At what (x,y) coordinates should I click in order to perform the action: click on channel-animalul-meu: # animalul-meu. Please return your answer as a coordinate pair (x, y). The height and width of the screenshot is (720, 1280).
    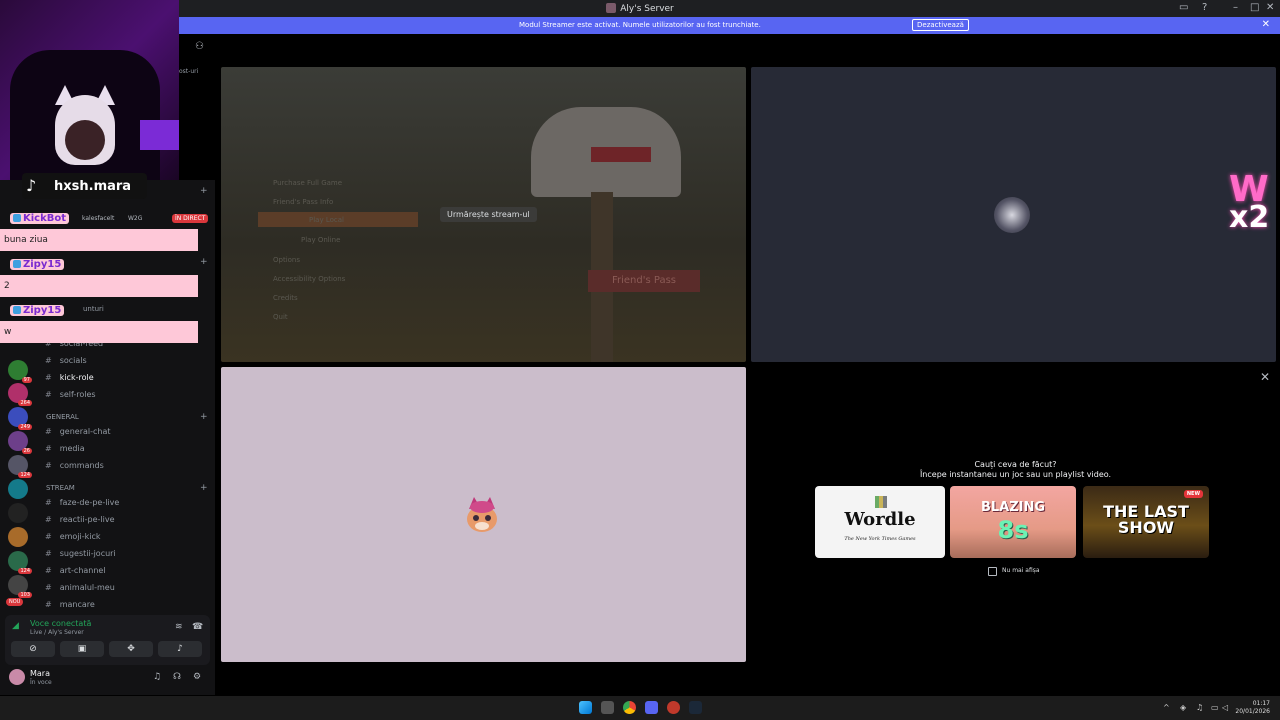
    Looking at the image, I should click on (80, 587).